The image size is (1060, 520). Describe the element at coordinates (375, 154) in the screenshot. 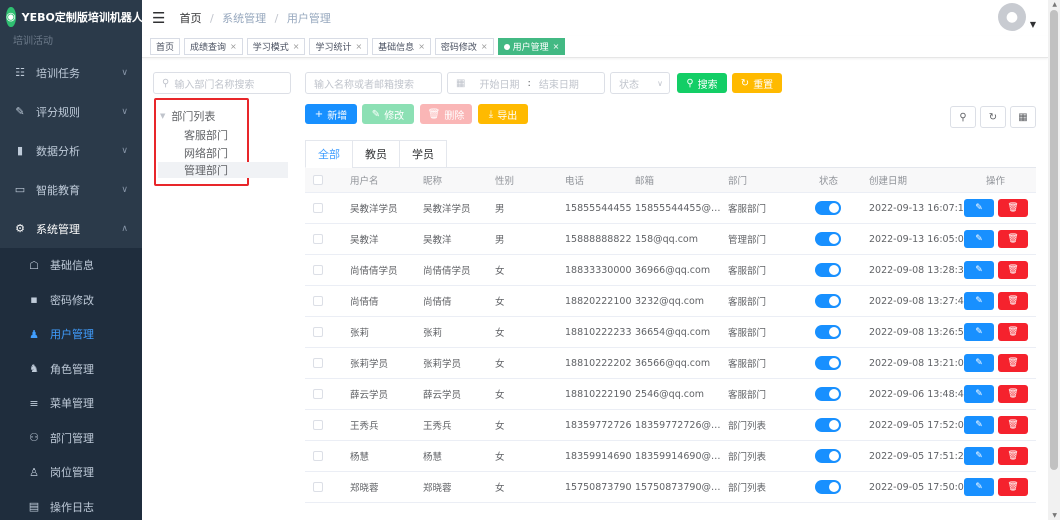

I see `tab-teacher: 教员` at that location.